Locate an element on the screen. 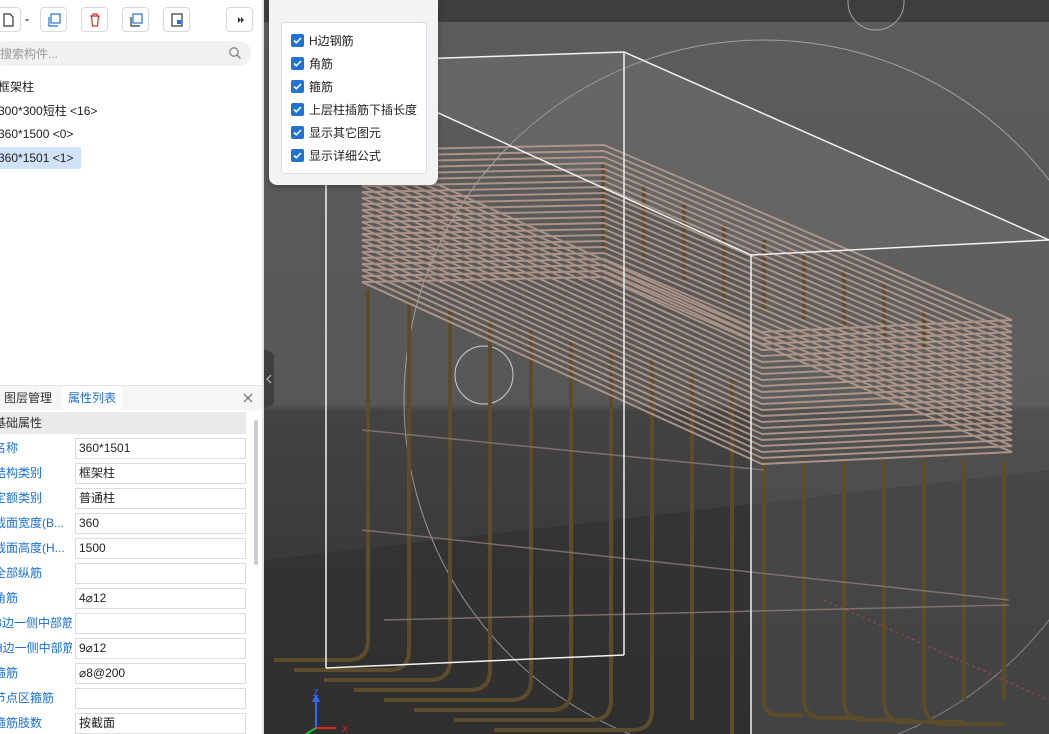 This screenshot has height=734, width=1049. property-value: 4⌀12 is located at coordinates (160, 598).